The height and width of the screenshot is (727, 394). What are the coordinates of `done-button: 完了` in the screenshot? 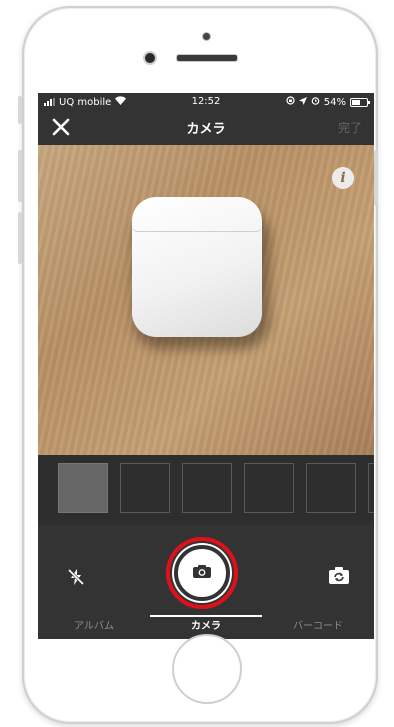 It's located at (350, 127).